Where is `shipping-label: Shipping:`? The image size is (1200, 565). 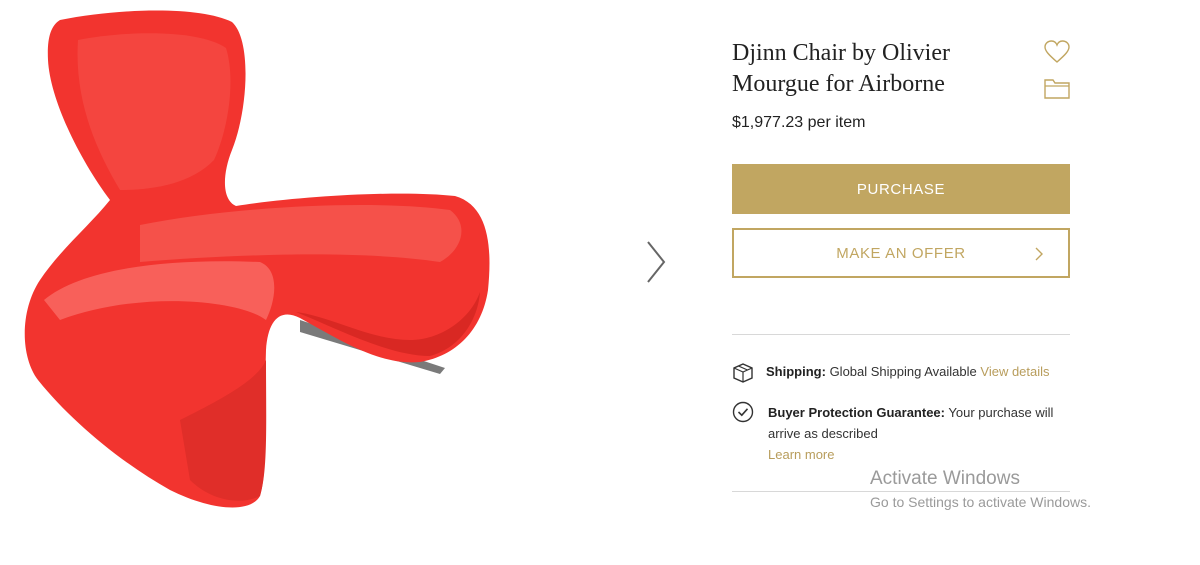
shipping-label: Shipping: is located at coordinates (796, 371).